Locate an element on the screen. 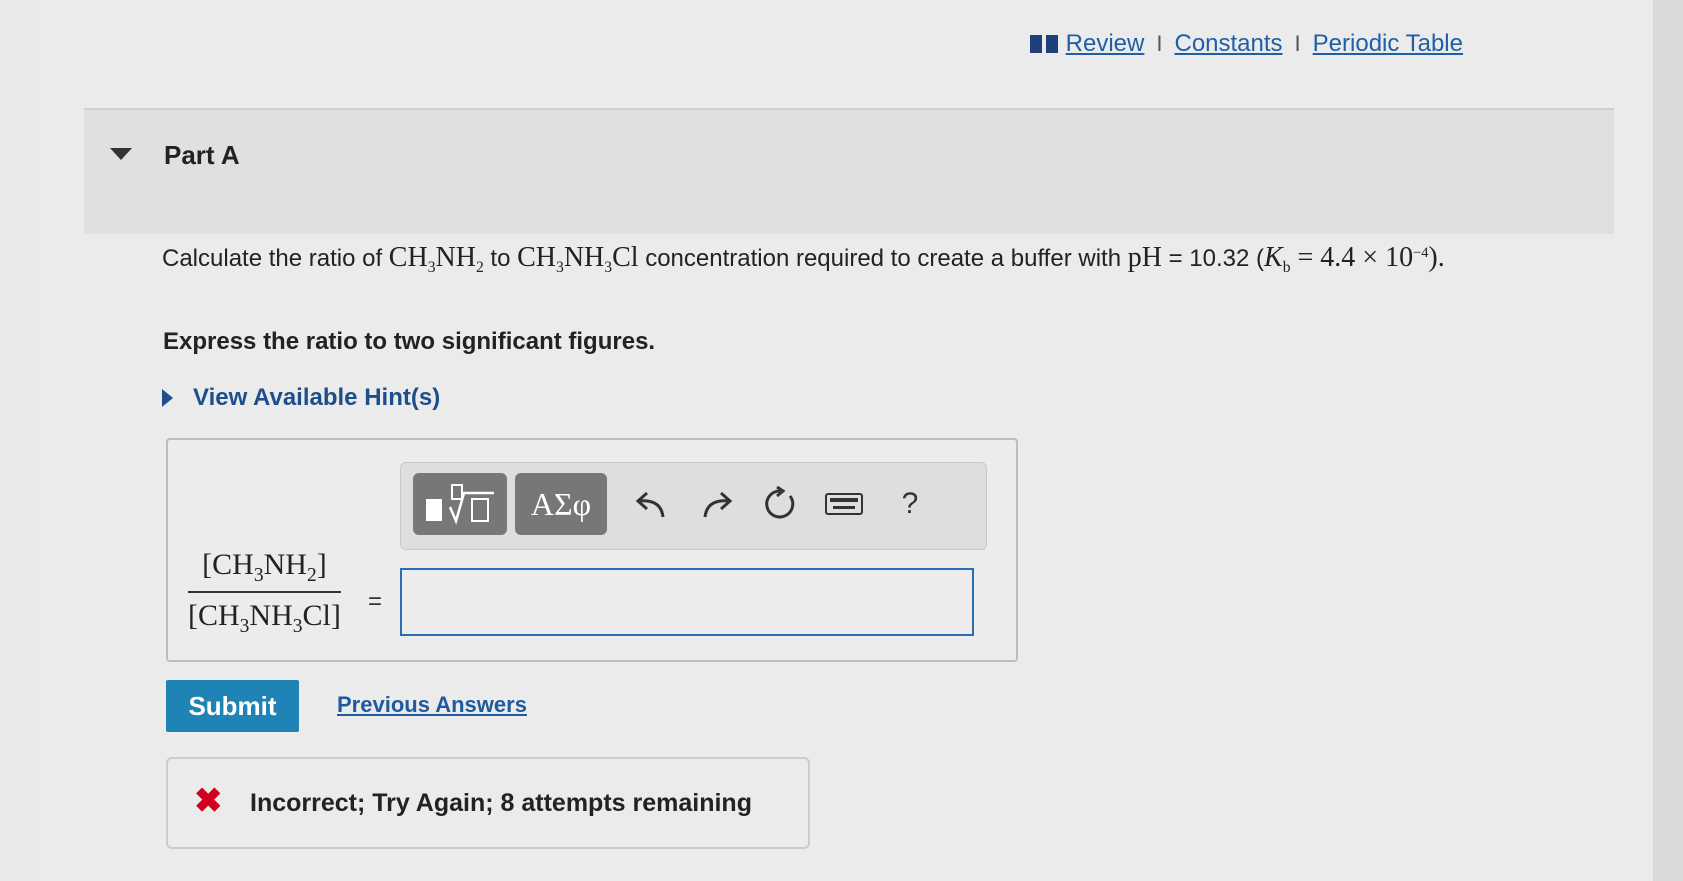  templates-icon is located at coordinates (460, 504).